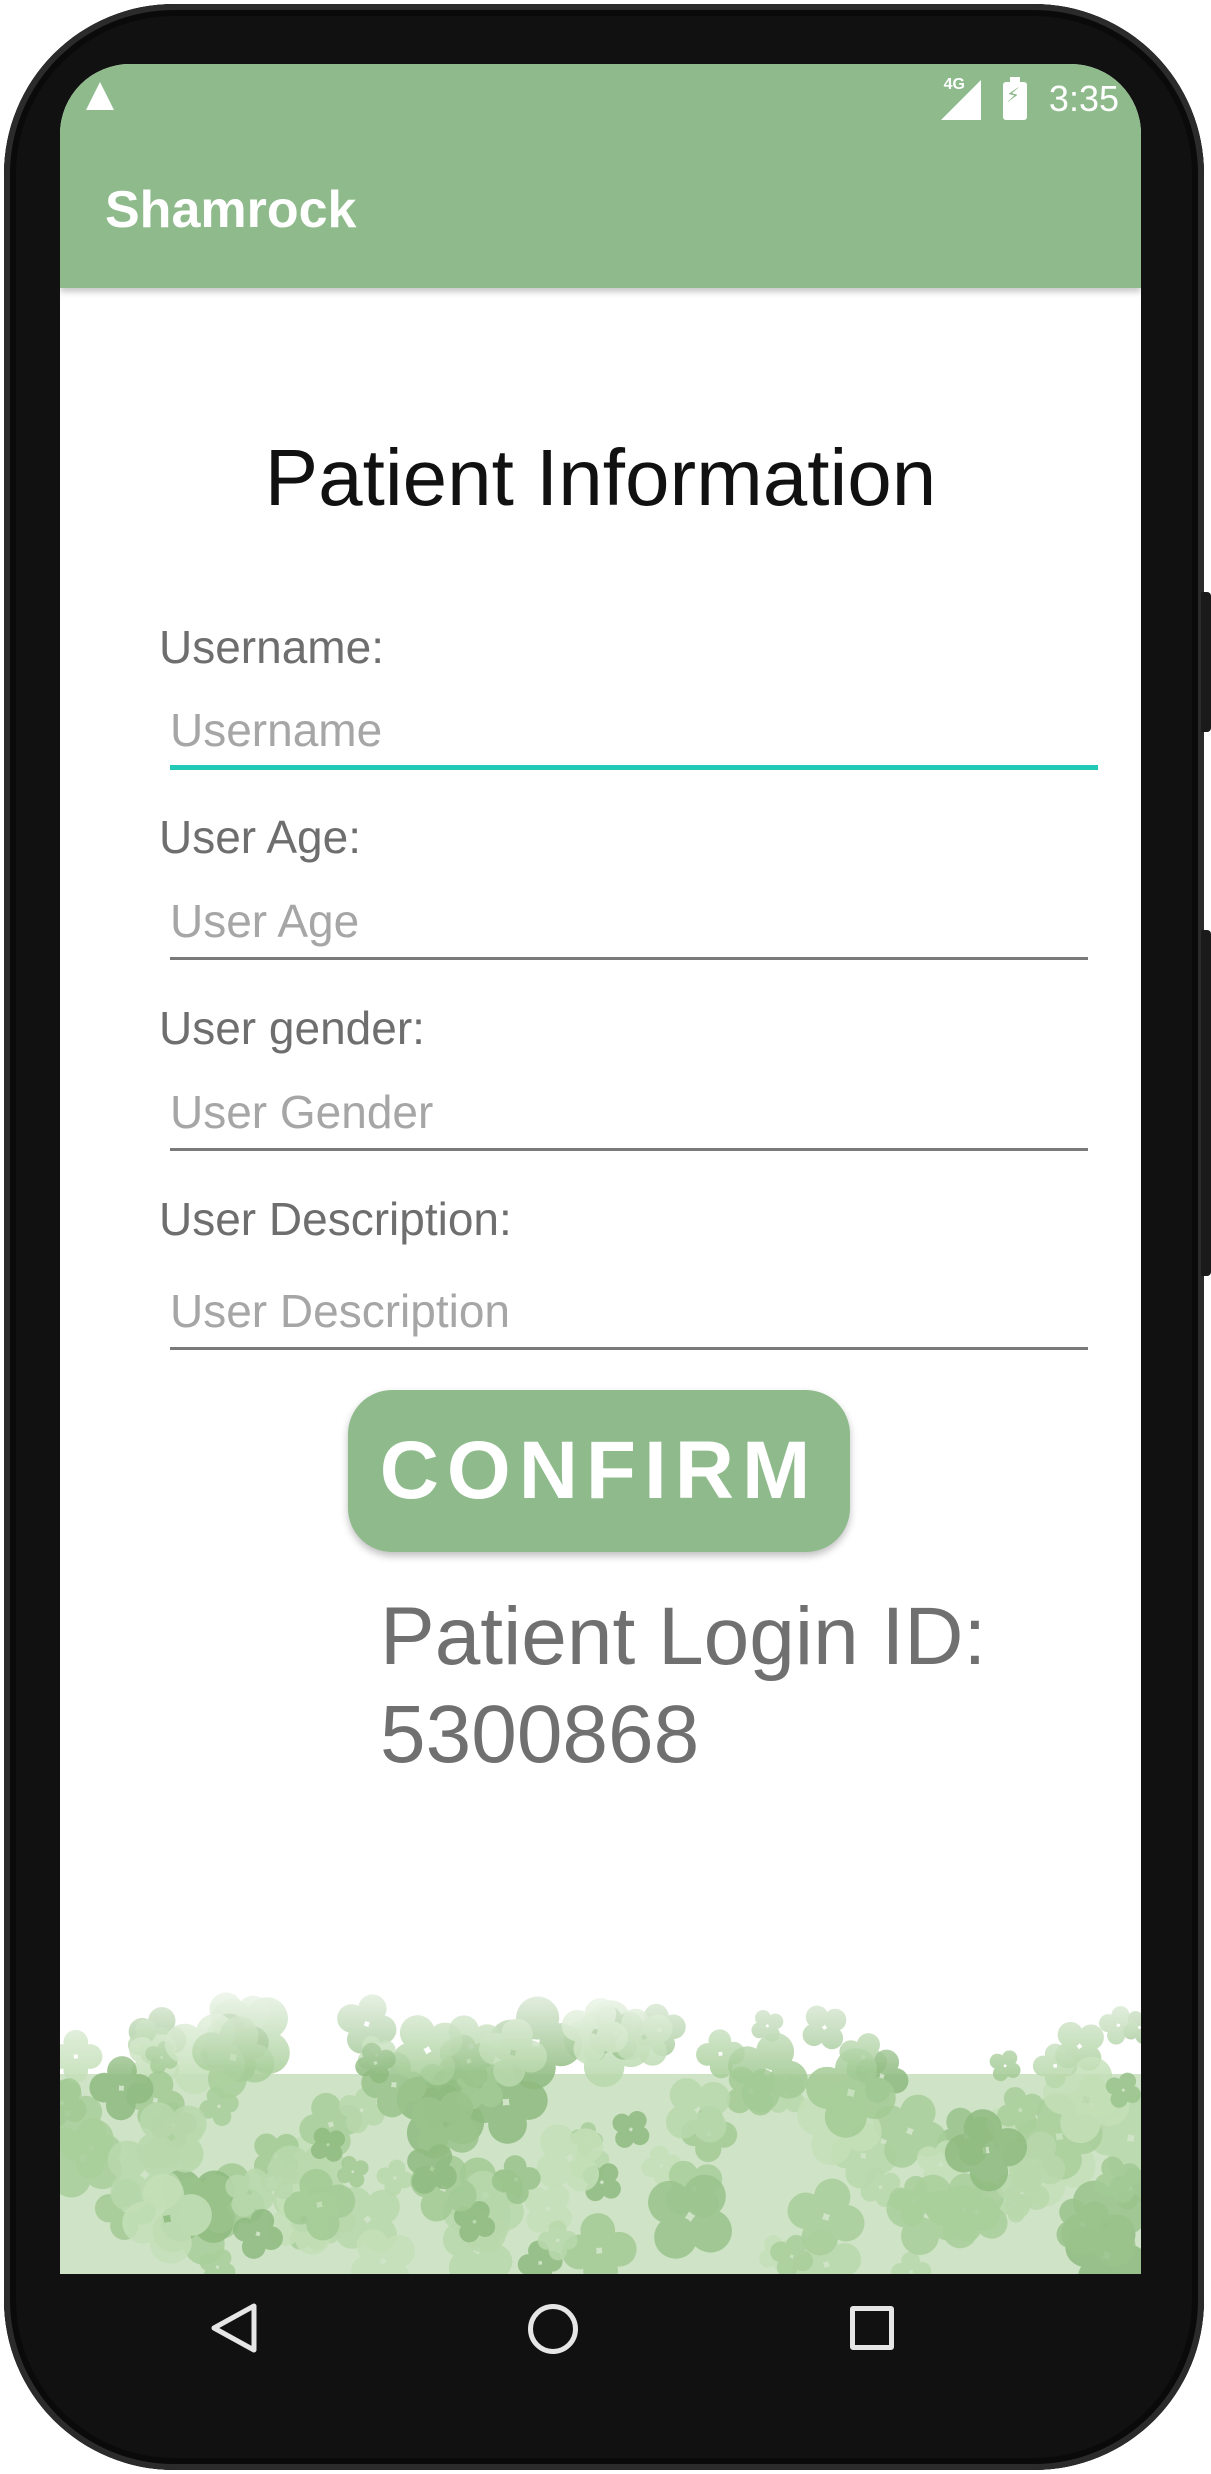  I want to click on age-input, so click(629, 922).